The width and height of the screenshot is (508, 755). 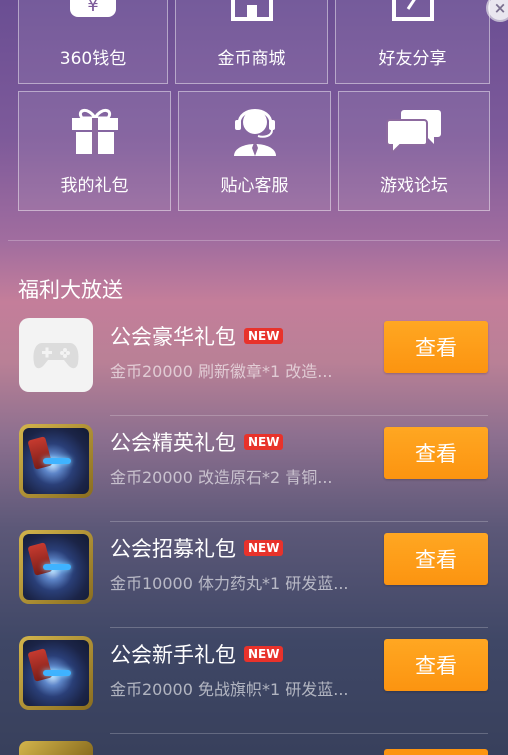 What do you see at coordinates (500, 8) in the screenshot?
I see `close-icon: ×` at bounding box center [500, 8].